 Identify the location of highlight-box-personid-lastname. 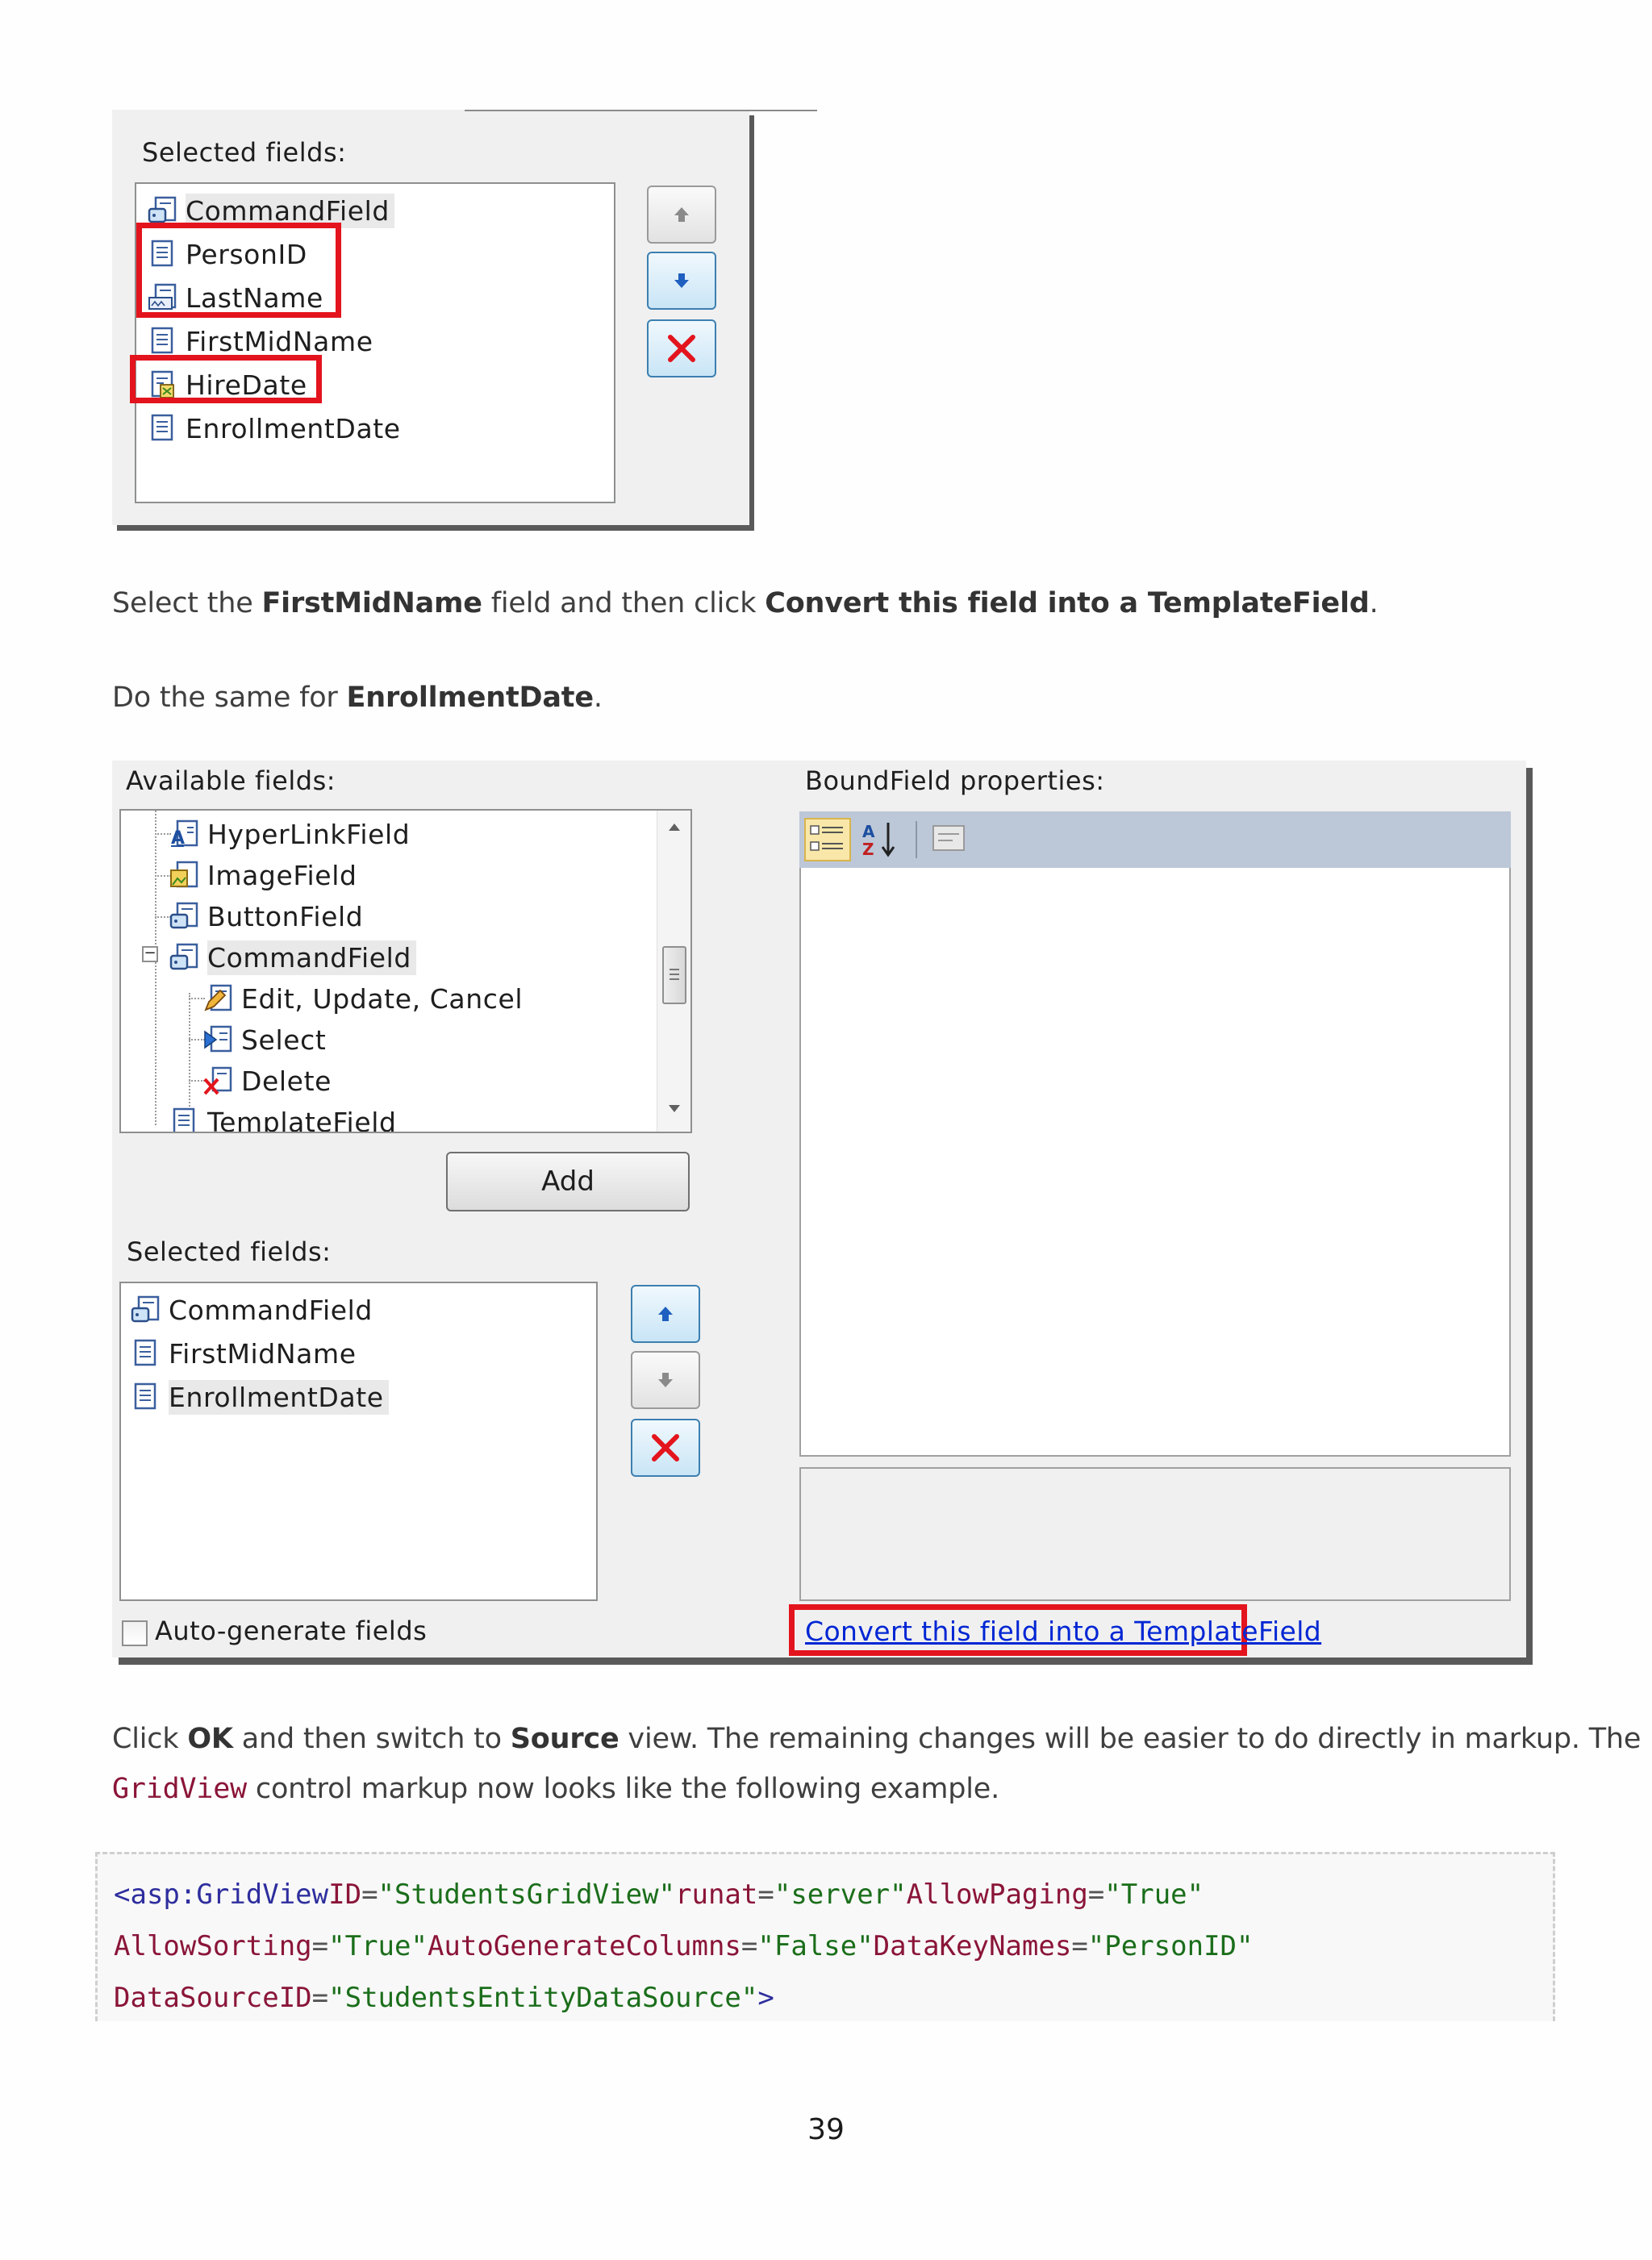
(238, 270).